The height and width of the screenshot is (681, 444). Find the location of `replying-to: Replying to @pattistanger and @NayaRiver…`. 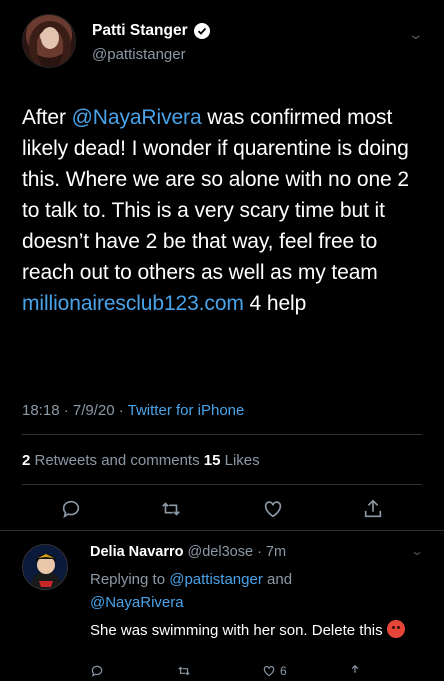

replying-to: Replying to @pattistanger and @NayaRiver… is located at coordinates (255, 591).